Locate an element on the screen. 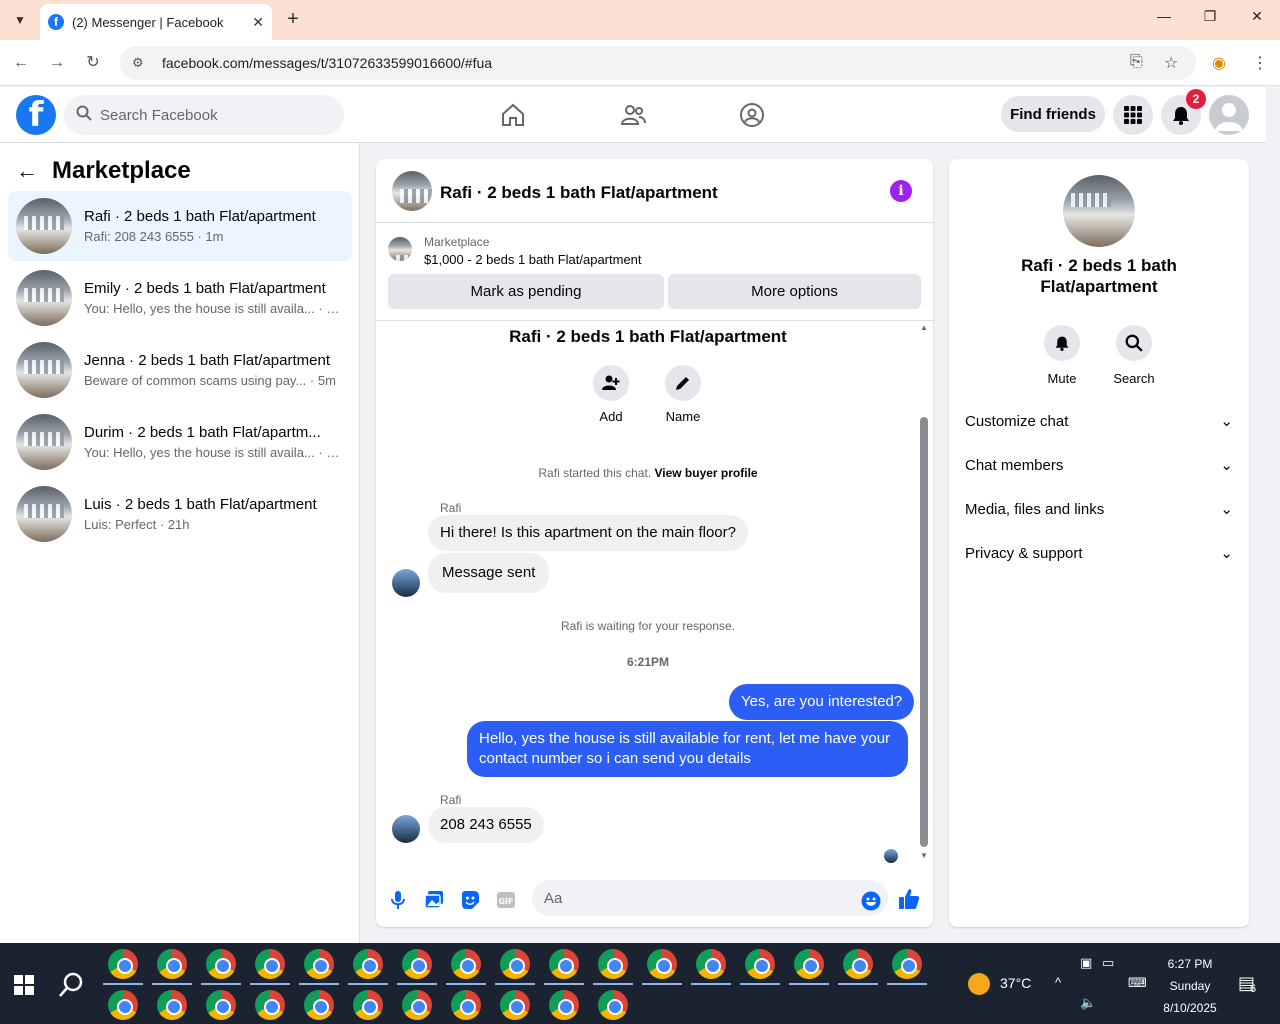  thumbs-up-icon is located at coordinates (909, 899).